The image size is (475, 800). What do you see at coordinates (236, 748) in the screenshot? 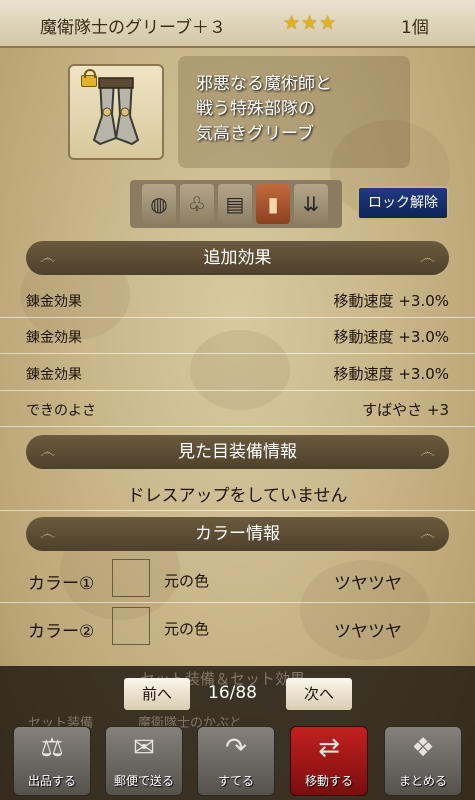
I see `discard-icon: ↷` at bounding box center [236, 748].